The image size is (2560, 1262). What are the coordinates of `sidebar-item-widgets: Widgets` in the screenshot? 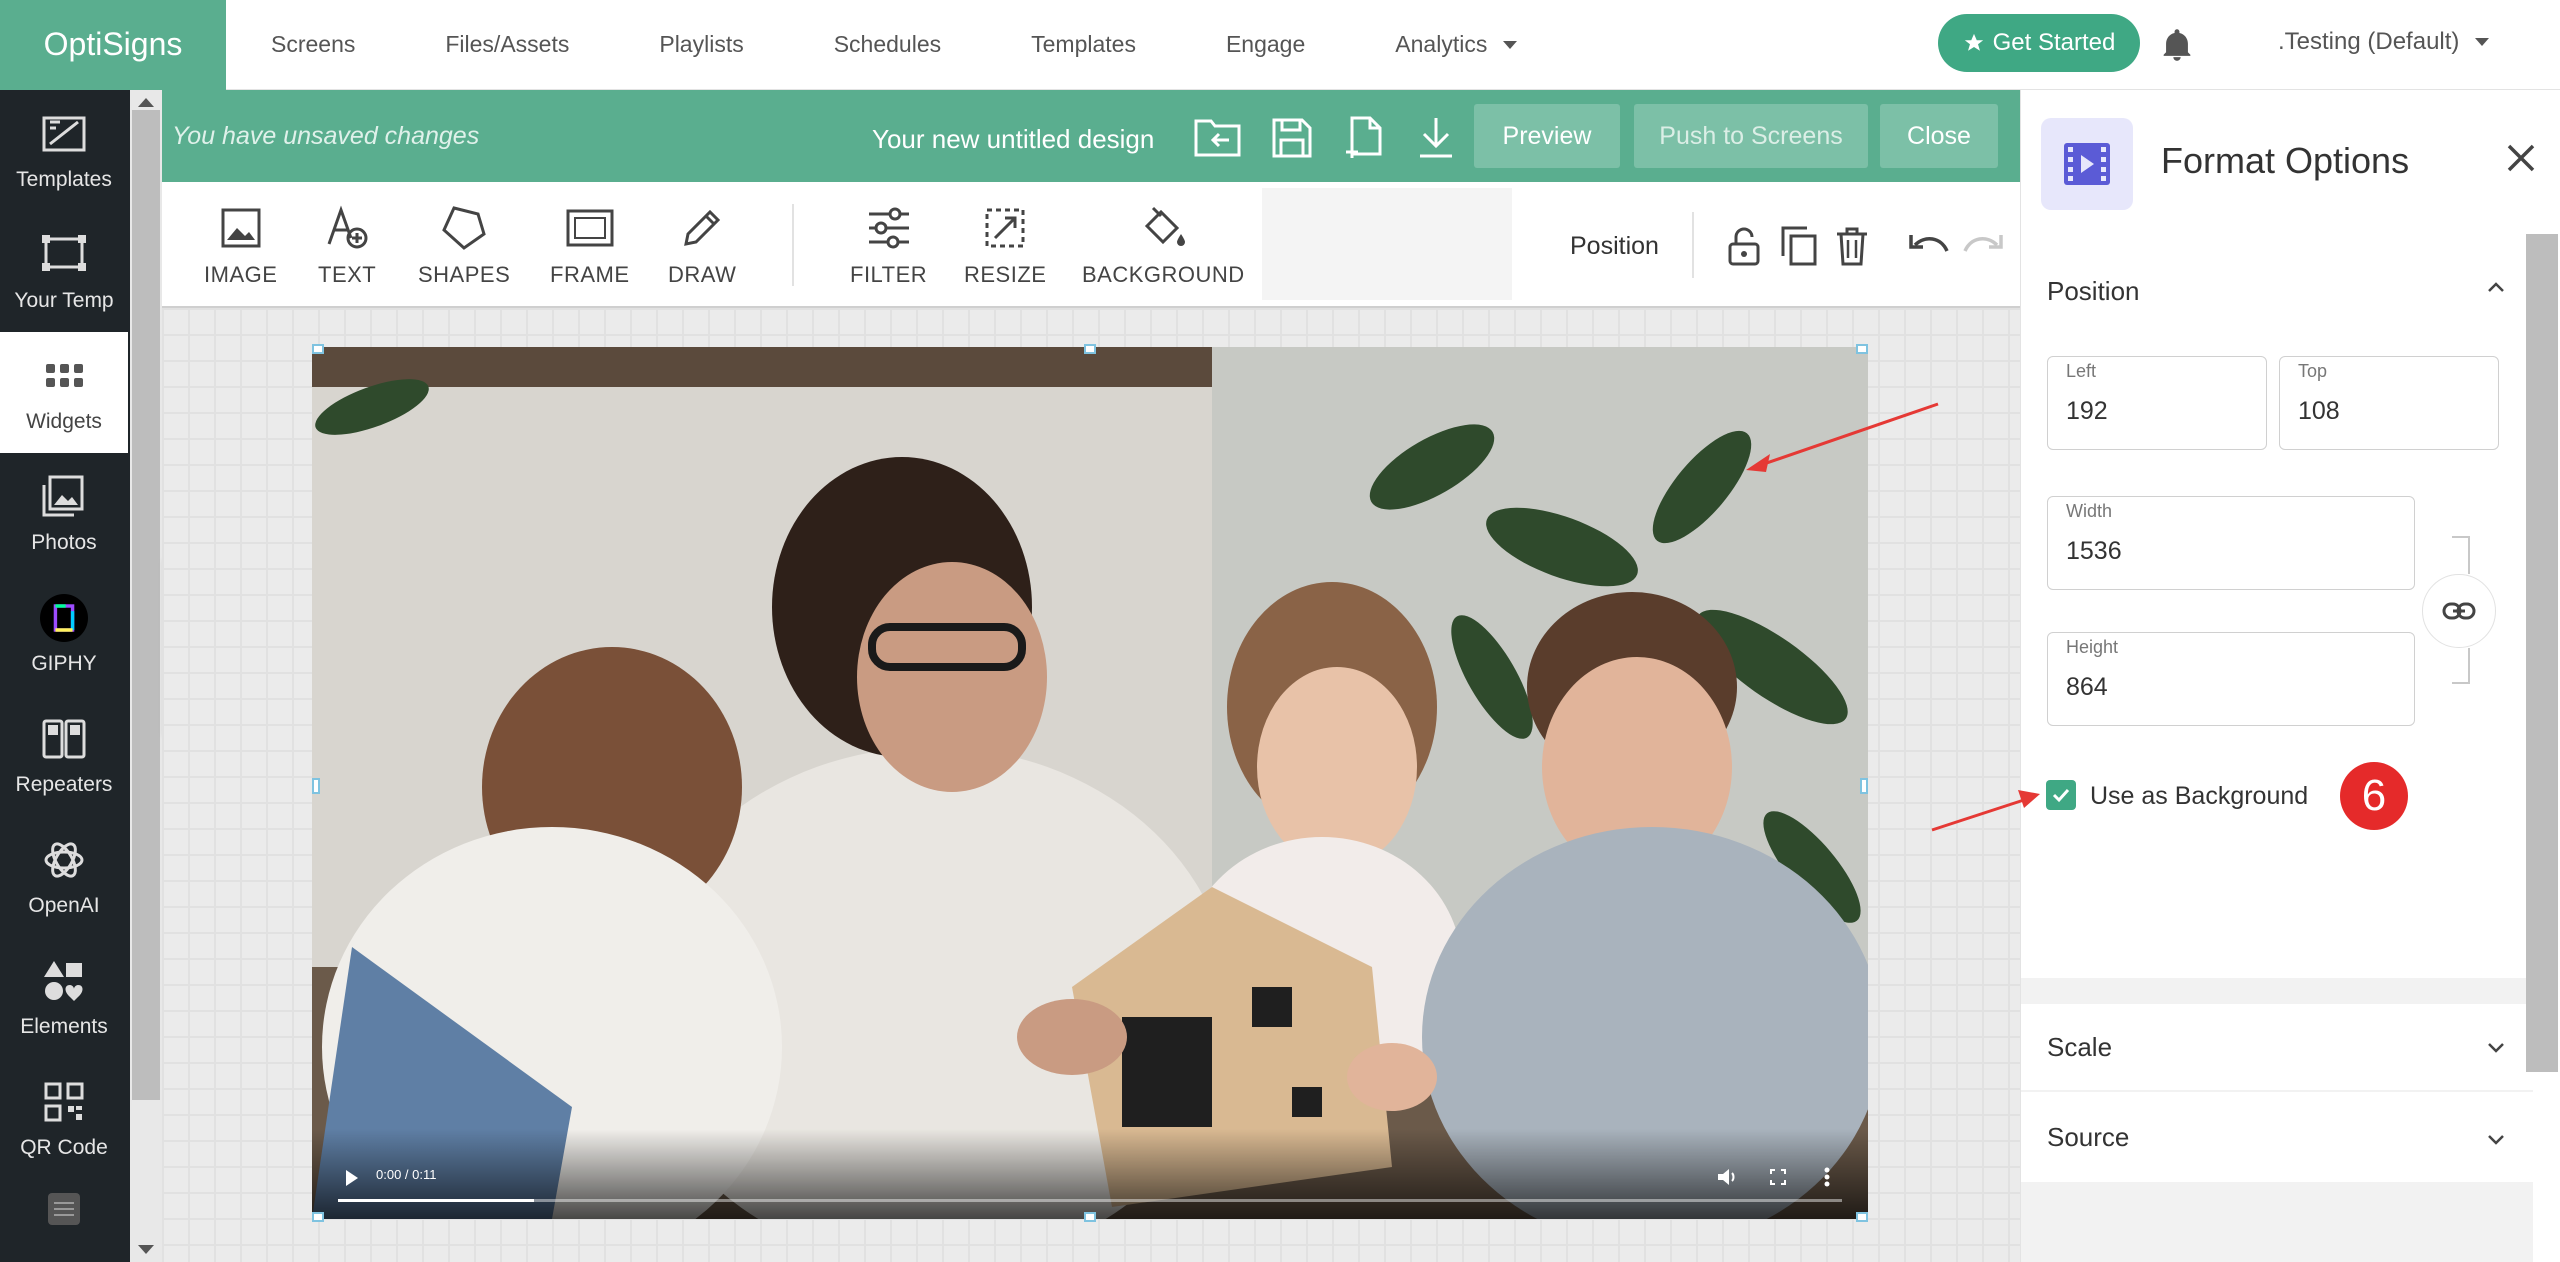 It's located at (64, 392).